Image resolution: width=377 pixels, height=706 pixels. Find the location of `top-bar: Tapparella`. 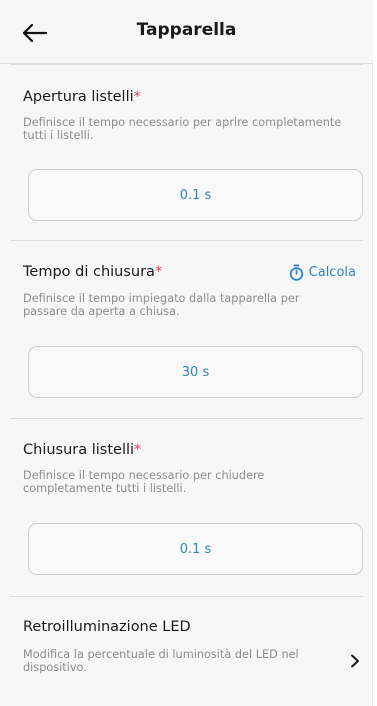

top-bar: Tapparella is located at coordinates (186, 32).